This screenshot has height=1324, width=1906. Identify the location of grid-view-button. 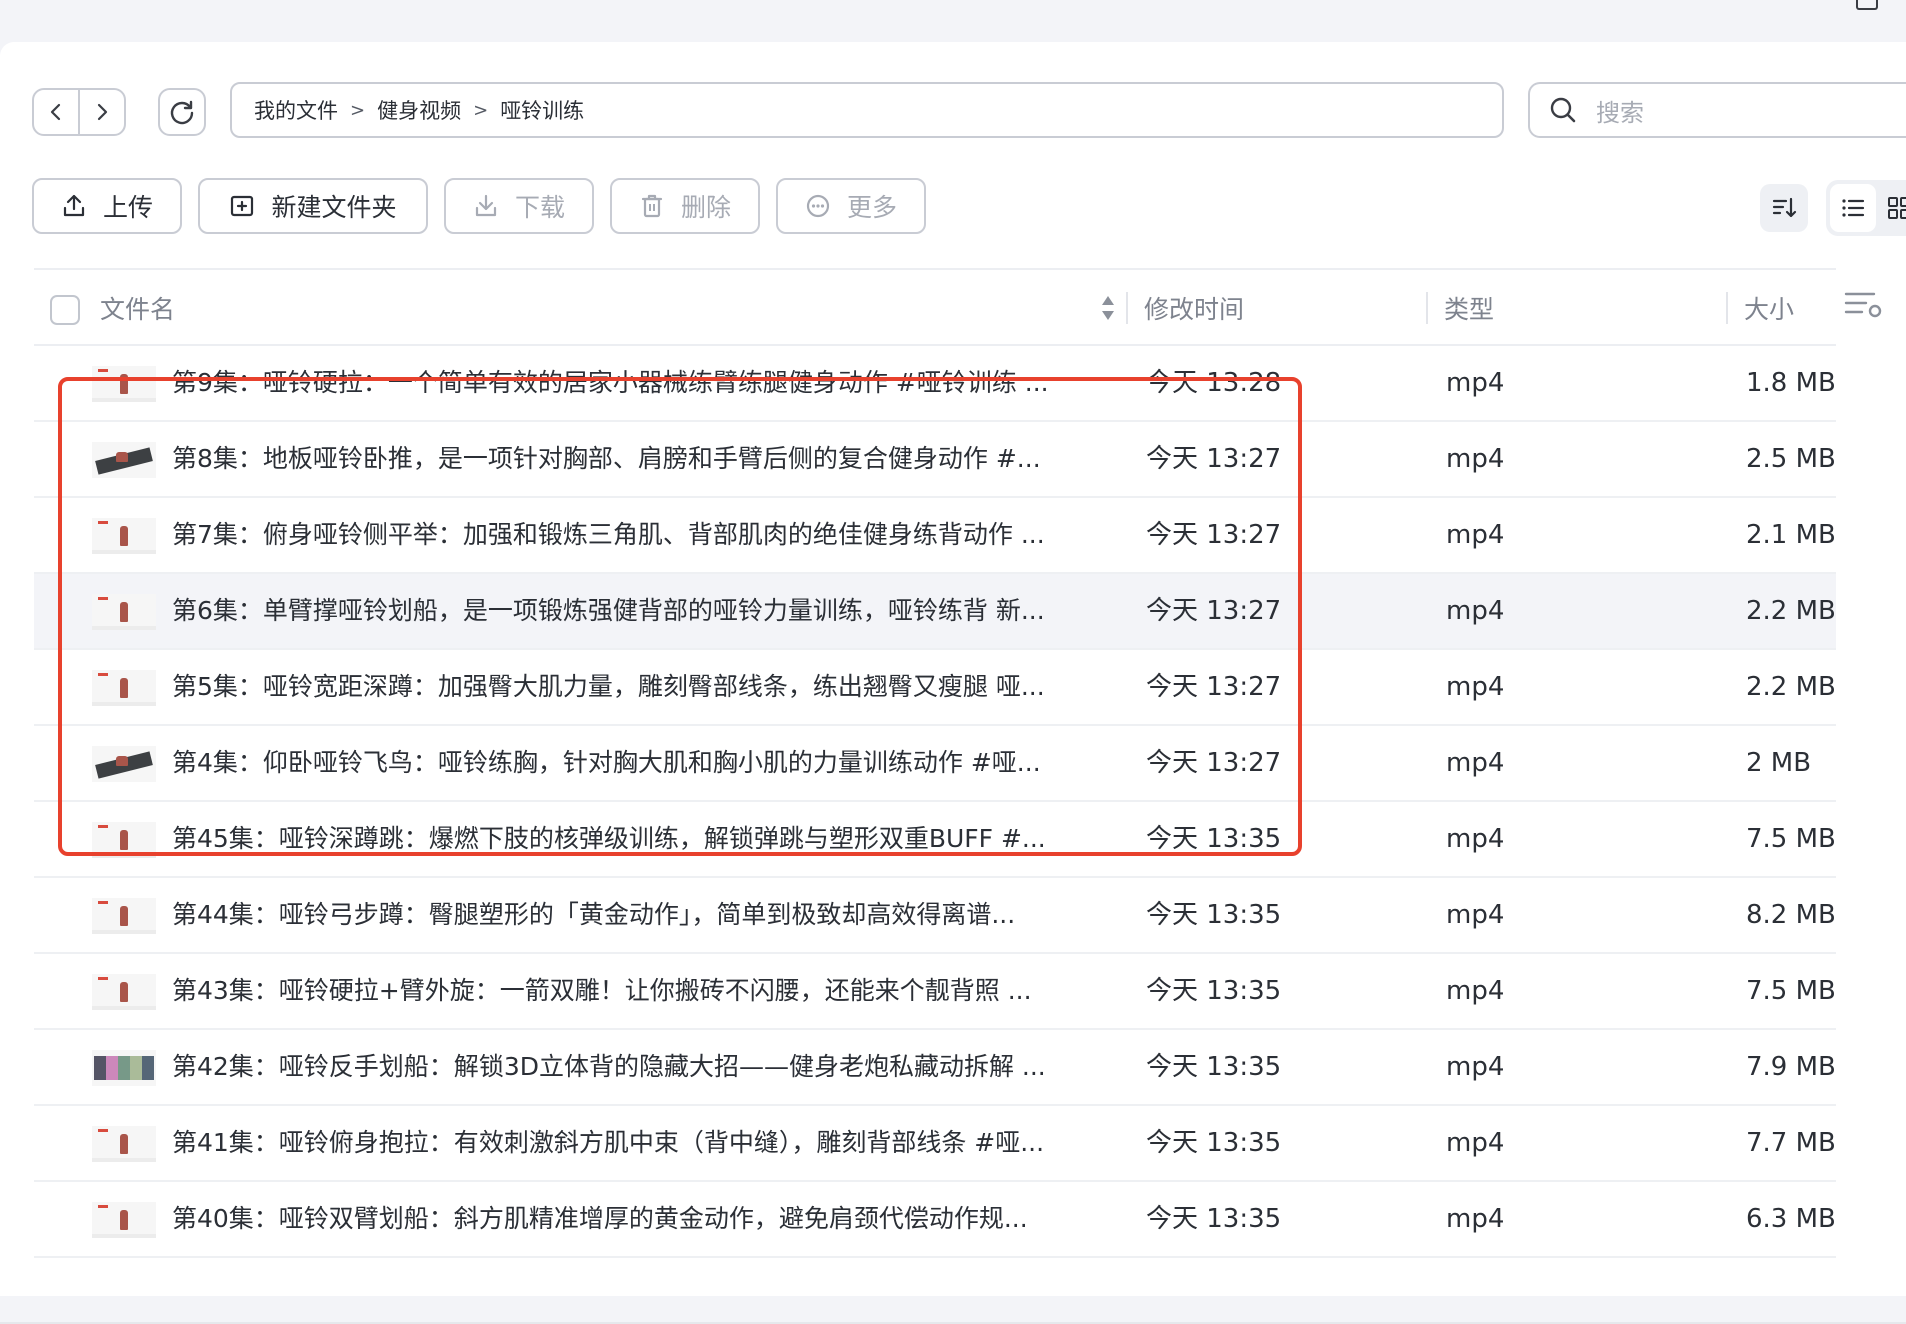
(1891, 208).